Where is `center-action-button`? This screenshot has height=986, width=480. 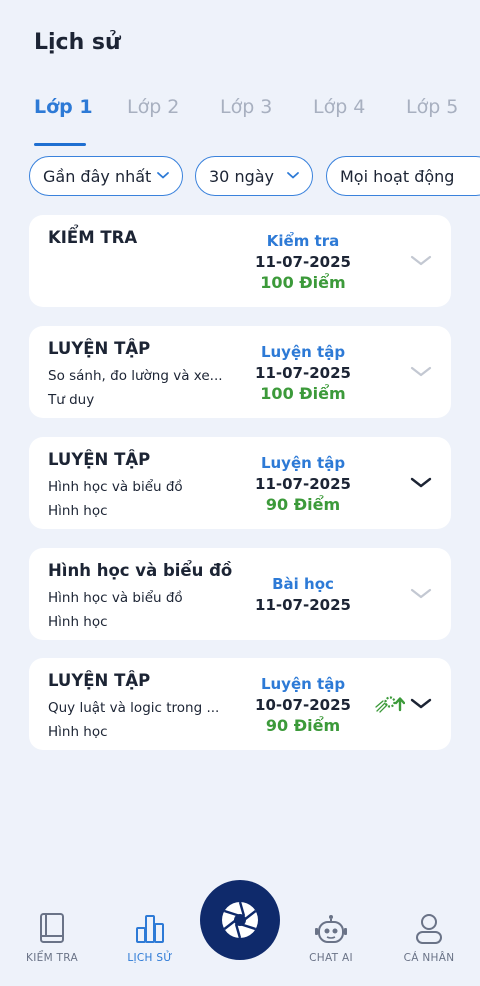 center-action-button is located at coordinates (240, 920).